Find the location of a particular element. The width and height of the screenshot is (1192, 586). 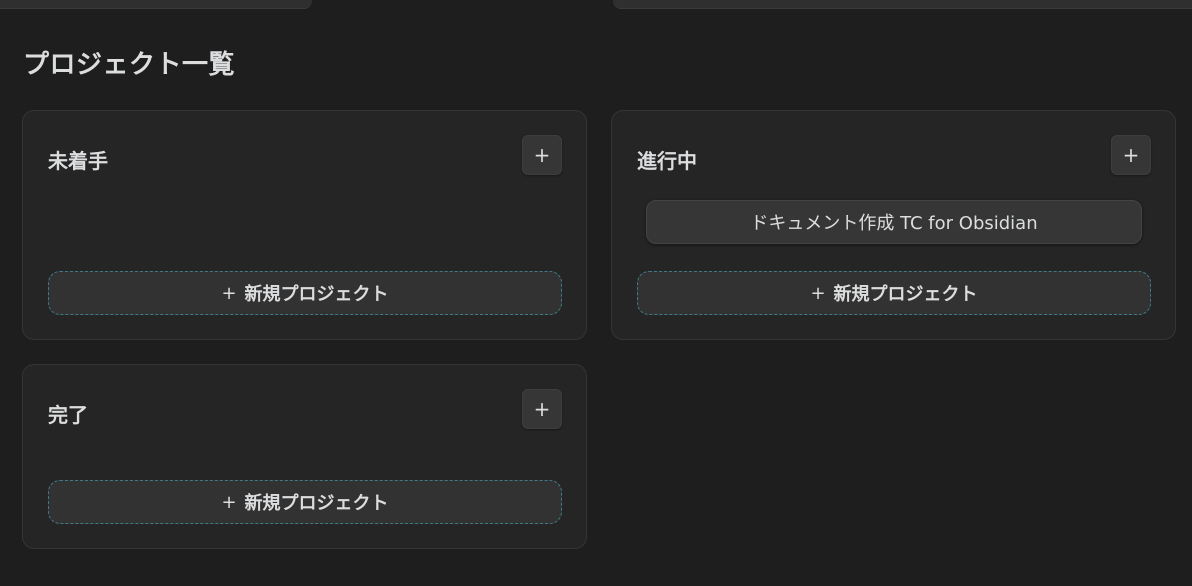

column-header: 未着手 + is located at coordinates (305, 156).